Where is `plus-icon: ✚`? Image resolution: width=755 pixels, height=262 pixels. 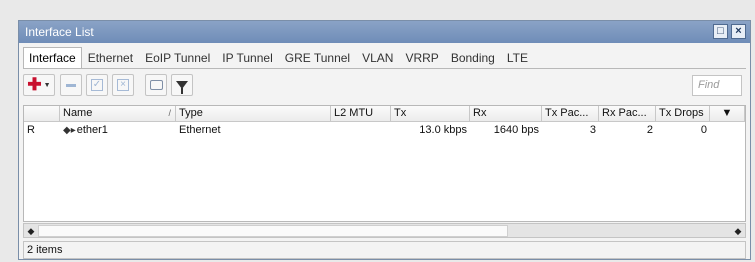
plus-icon: ✚ is located at coordinates (34, 84).